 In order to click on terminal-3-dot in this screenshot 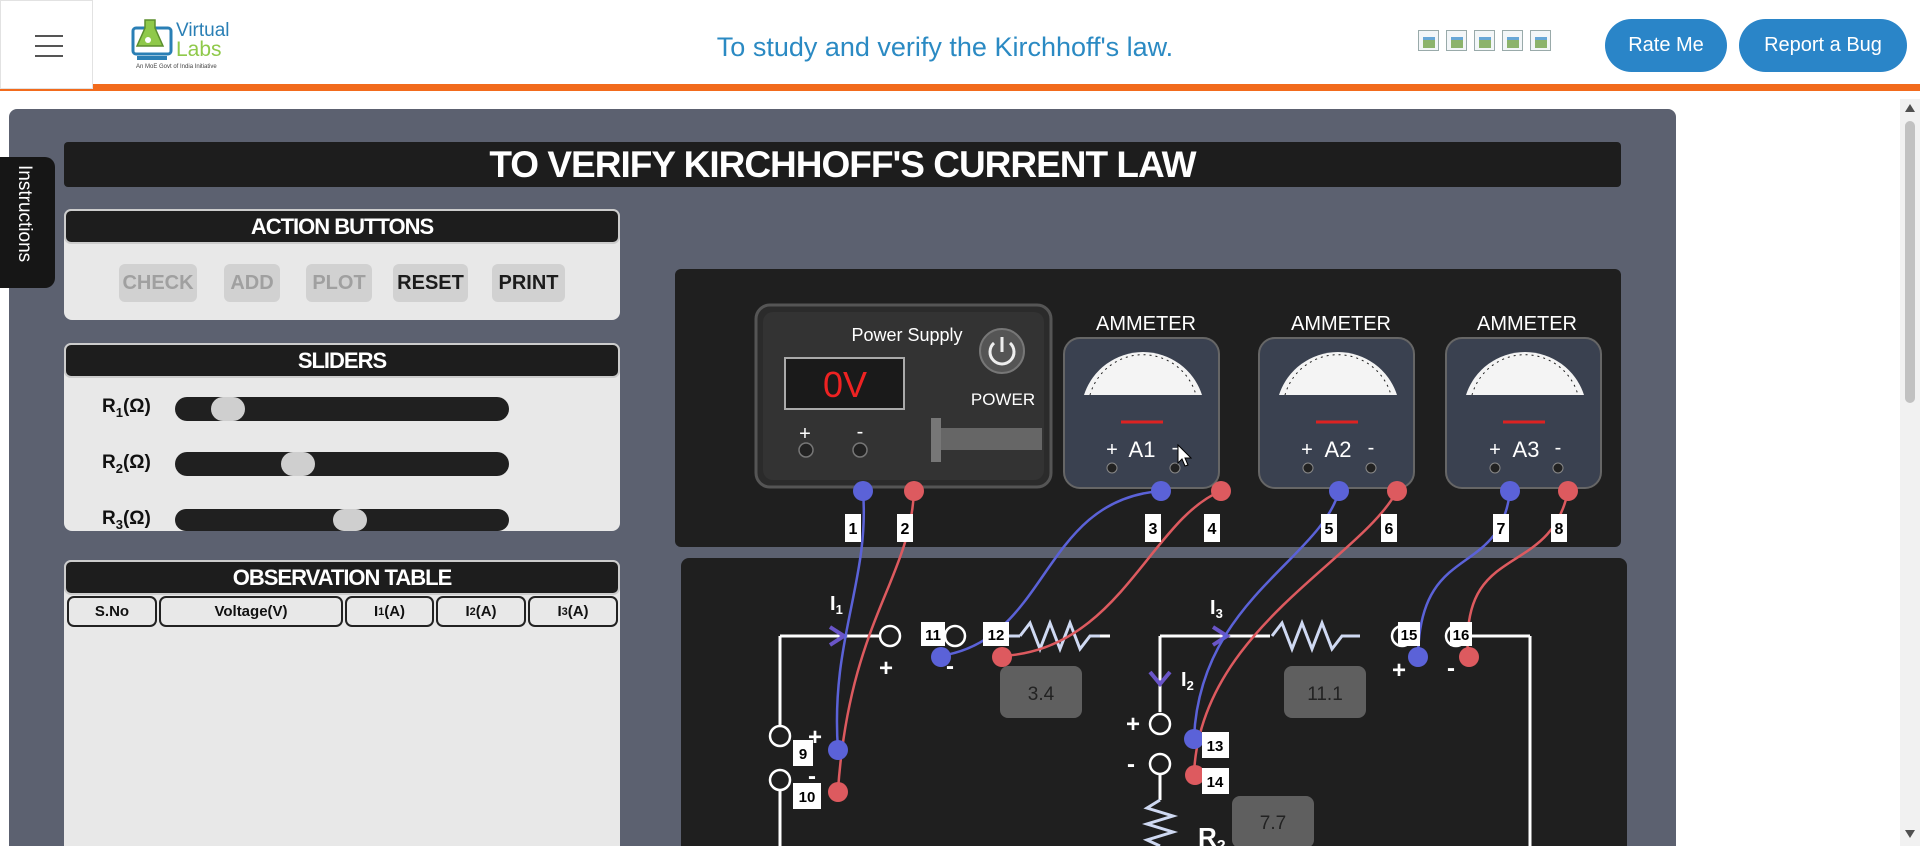, I will do `click(1161, 491)`.